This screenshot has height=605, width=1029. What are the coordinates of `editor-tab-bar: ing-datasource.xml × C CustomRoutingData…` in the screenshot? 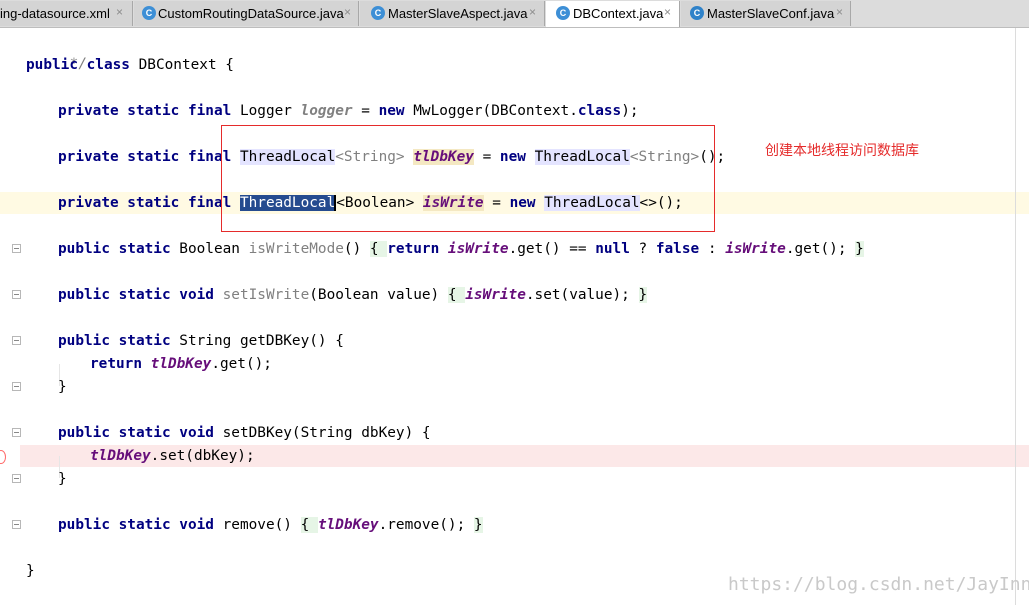 It's located at (514, 14).